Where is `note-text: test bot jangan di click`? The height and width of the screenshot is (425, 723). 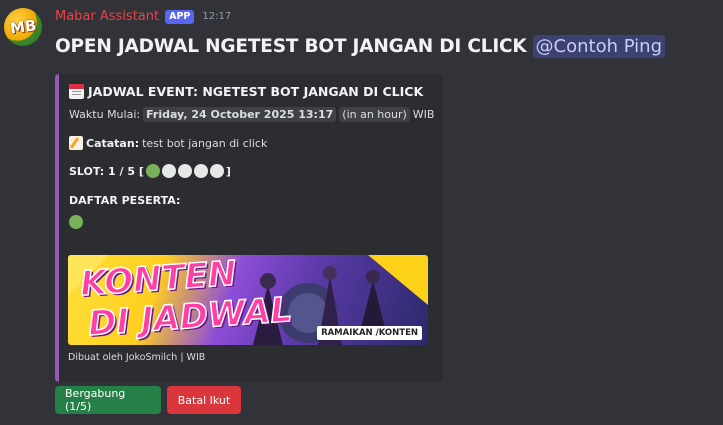 note-text: test bot jangan di click is located at coordinates (205, 143).